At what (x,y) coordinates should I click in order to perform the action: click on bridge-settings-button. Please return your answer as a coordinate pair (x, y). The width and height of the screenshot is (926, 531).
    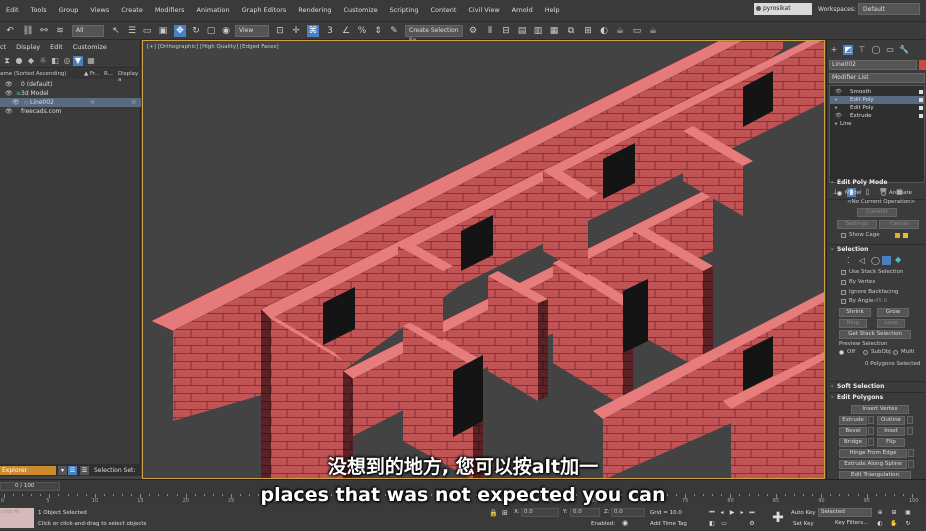
    Looking at the image, I should click on (871, 442).